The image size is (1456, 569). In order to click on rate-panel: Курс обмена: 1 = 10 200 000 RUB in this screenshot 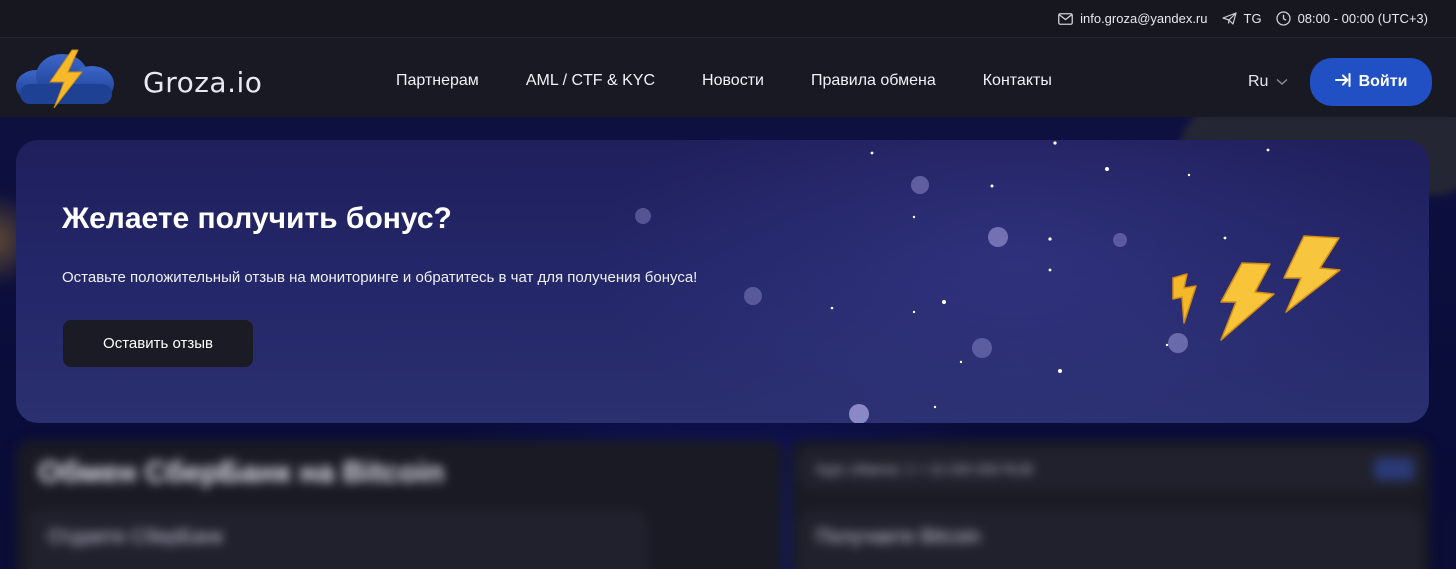, I will do `click(1110, 469)`.